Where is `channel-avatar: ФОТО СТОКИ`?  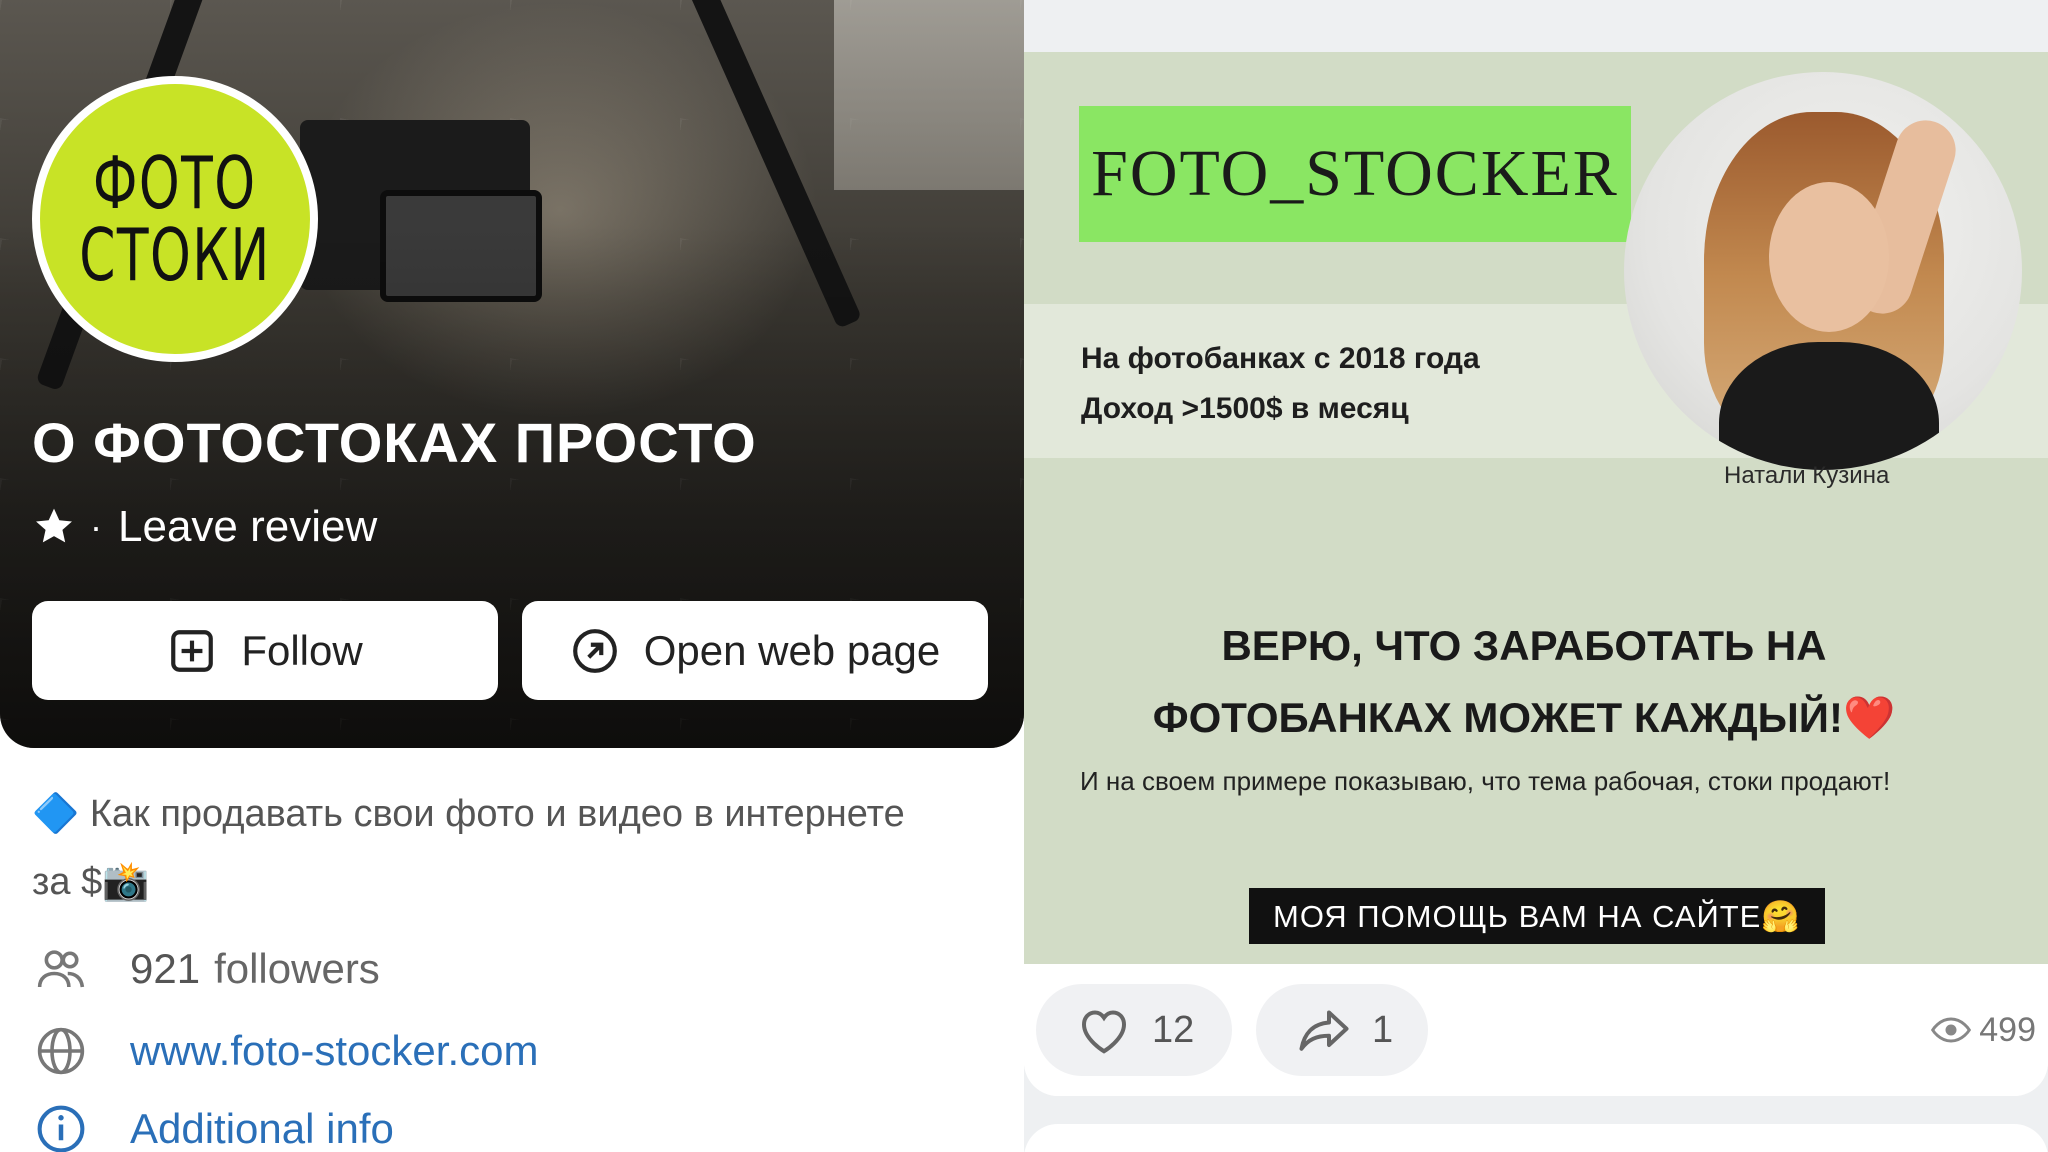
channel-avatar: ФОТО СТОКИ is located at coordinates (175, 219).